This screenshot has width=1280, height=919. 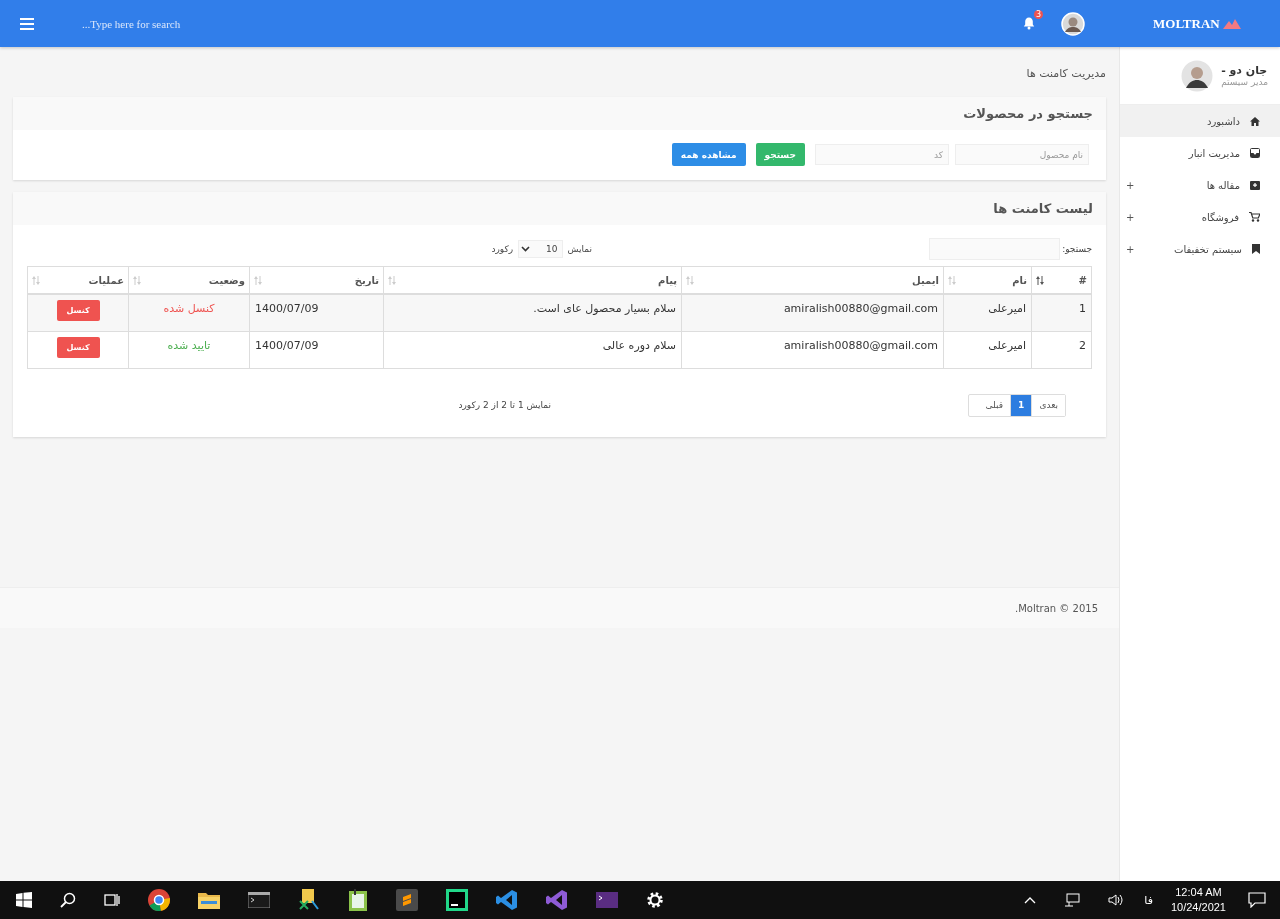 I want to click on studio-icon, so click(x=557, y=900).